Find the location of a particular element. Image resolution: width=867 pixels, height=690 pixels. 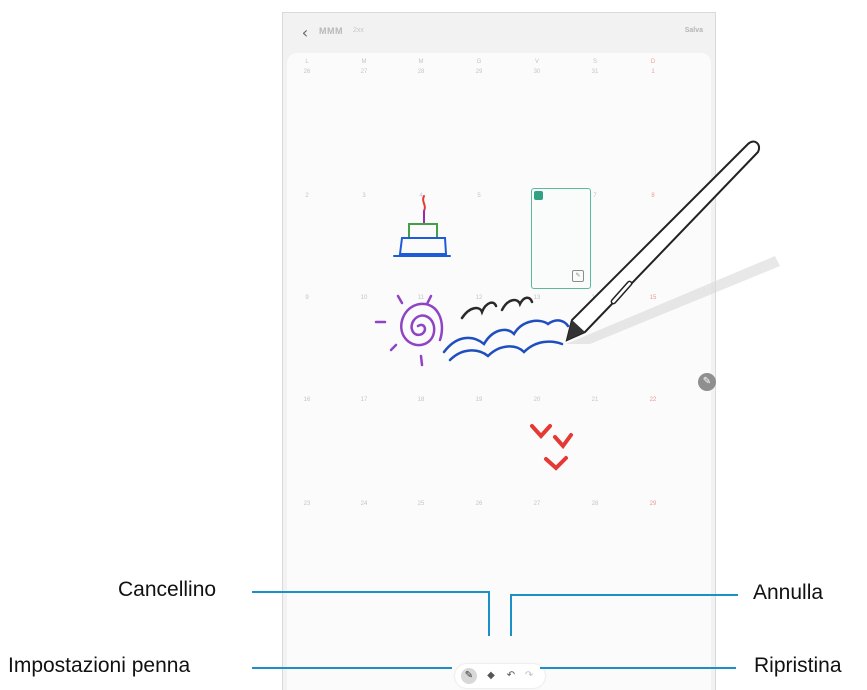

eraser-leader-line-v is located at coordinates (489, 613).